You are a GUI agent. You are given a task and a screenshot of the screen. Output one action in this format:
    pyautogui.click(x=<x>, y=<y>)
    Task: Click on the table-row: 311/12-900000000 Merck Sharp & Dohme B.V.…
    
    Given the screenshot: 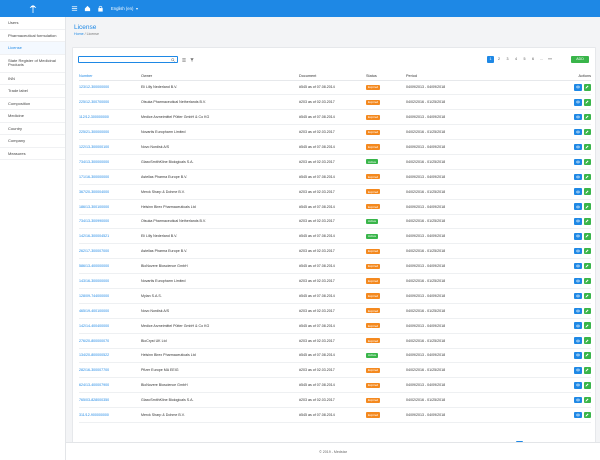 What is the action you would take?
    pyautogui.click(x=335, y=415)
    